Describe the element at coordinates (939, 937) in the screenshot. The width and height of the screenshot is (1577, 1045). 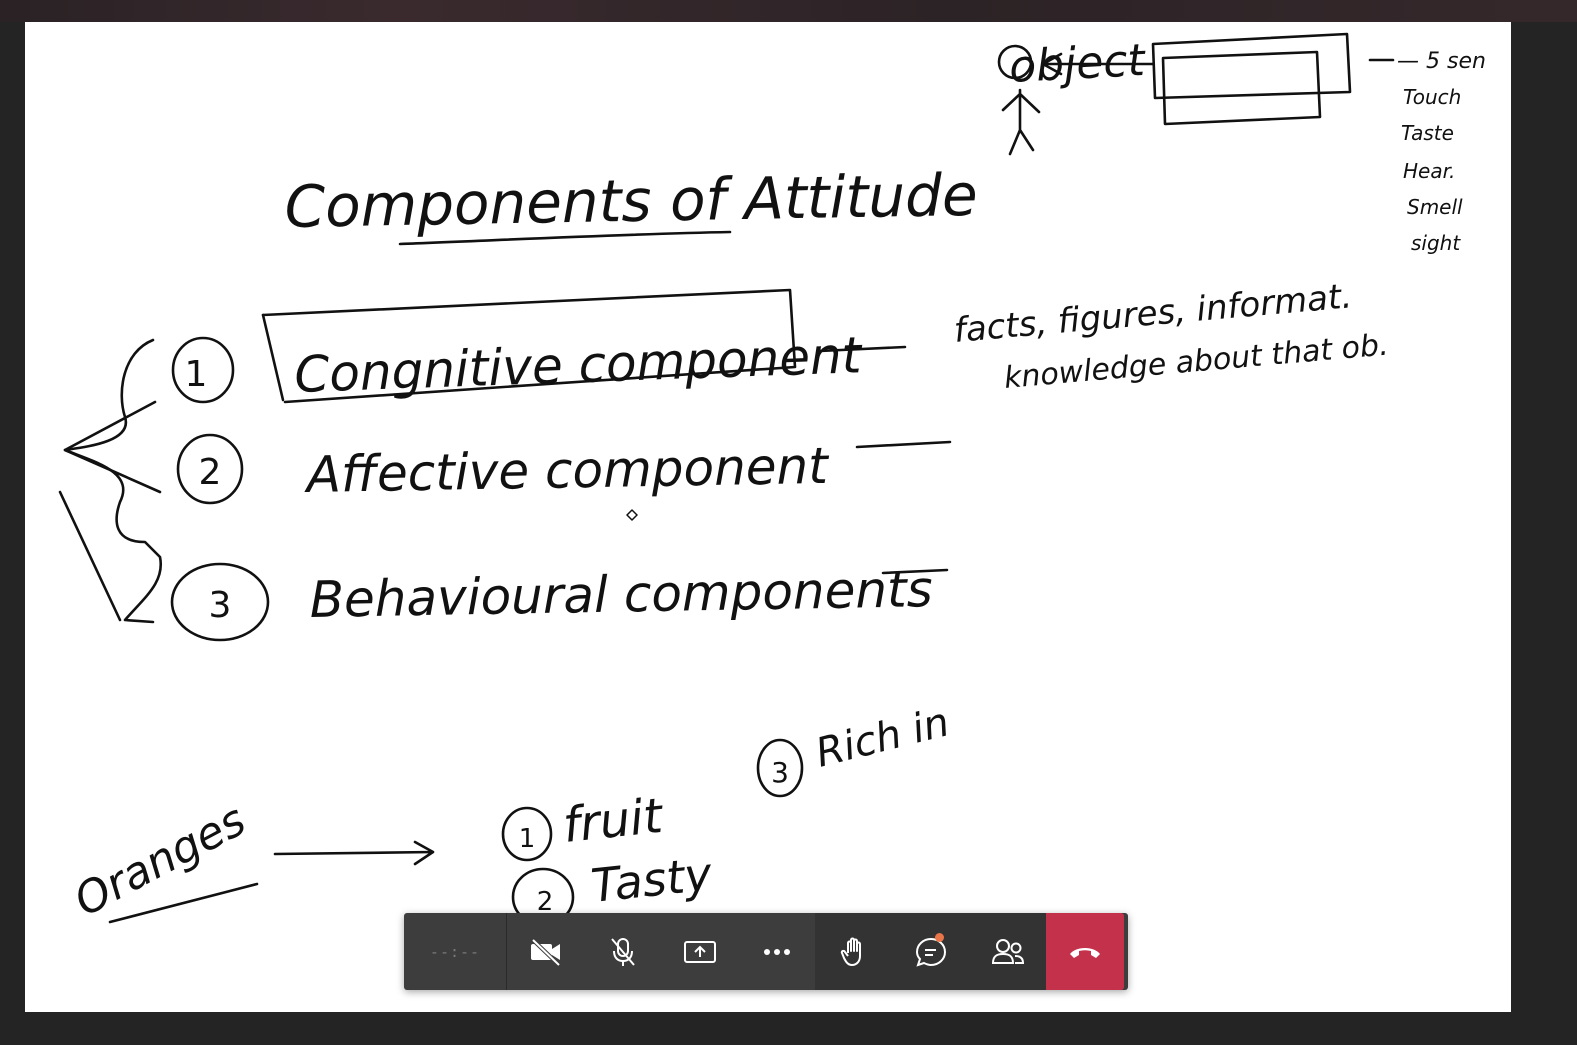
I see `chat-unread-badge` at that location.